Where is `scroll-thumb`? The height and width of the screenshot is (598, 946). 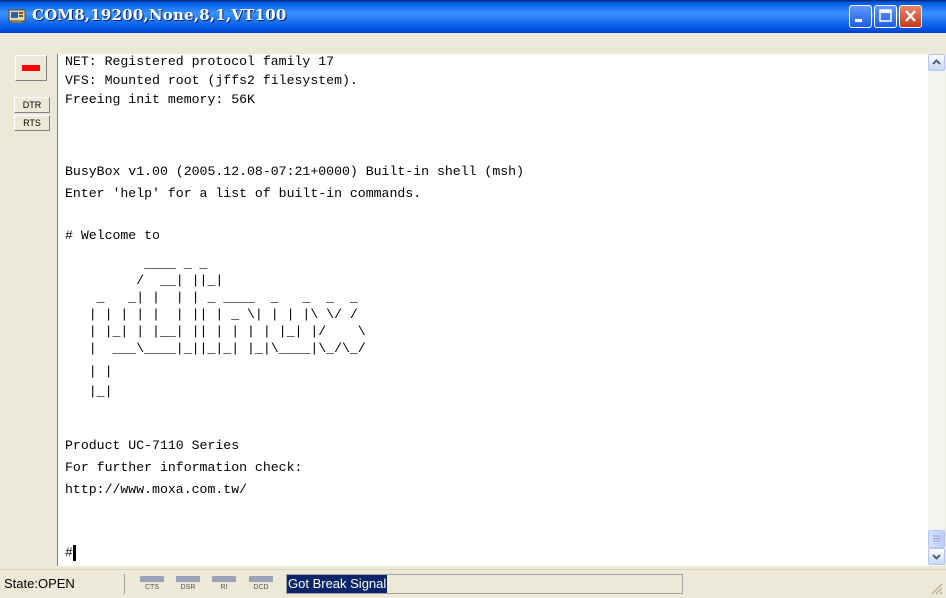 scroll-thumb is located at coordinates (936, 539).